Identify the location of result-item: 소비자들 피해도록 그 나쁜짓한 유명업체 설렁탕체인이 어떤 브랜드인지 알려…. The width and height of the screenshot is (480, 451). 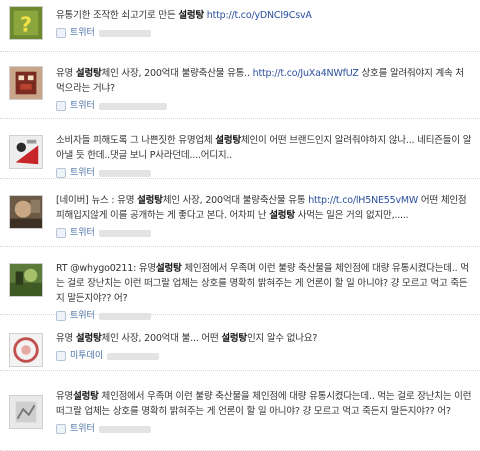
(240, 149).